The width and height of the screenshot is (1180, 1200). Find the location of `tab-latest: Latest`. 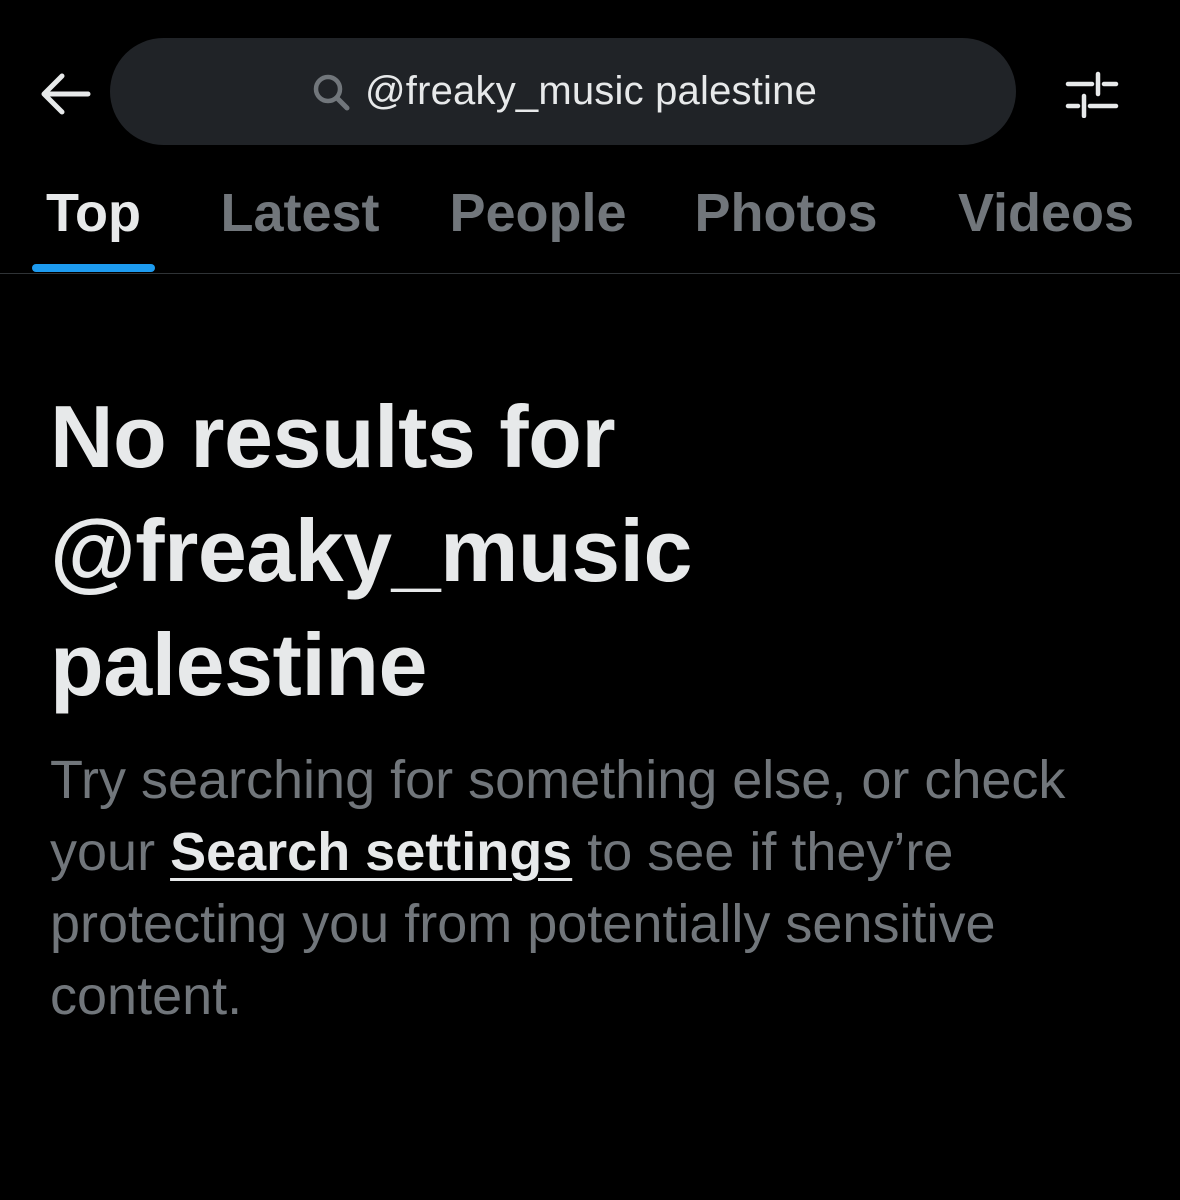

tab-latest: Latest is located at coordinates (300, 226).